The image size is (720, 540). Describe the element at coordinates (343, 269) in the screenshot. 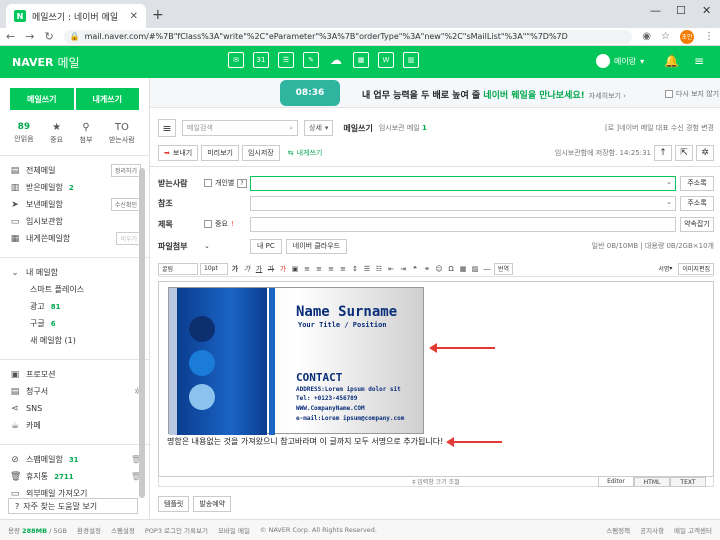

I see `justify-icon: ≡` at that location.